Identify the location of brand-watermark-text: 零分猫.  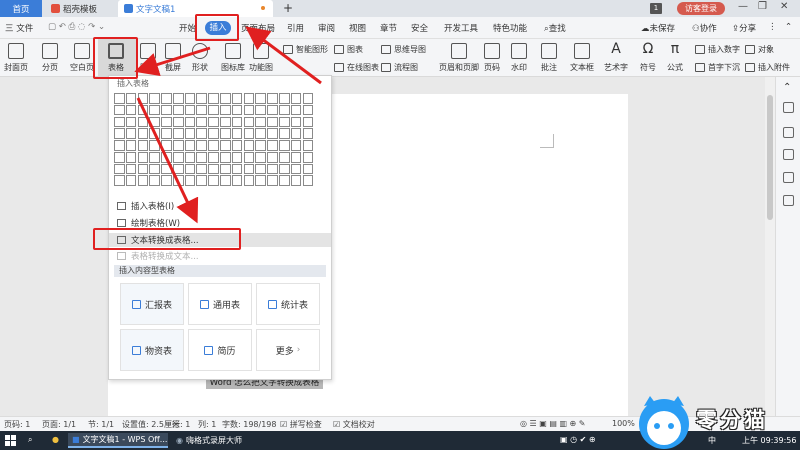
(732, 420).